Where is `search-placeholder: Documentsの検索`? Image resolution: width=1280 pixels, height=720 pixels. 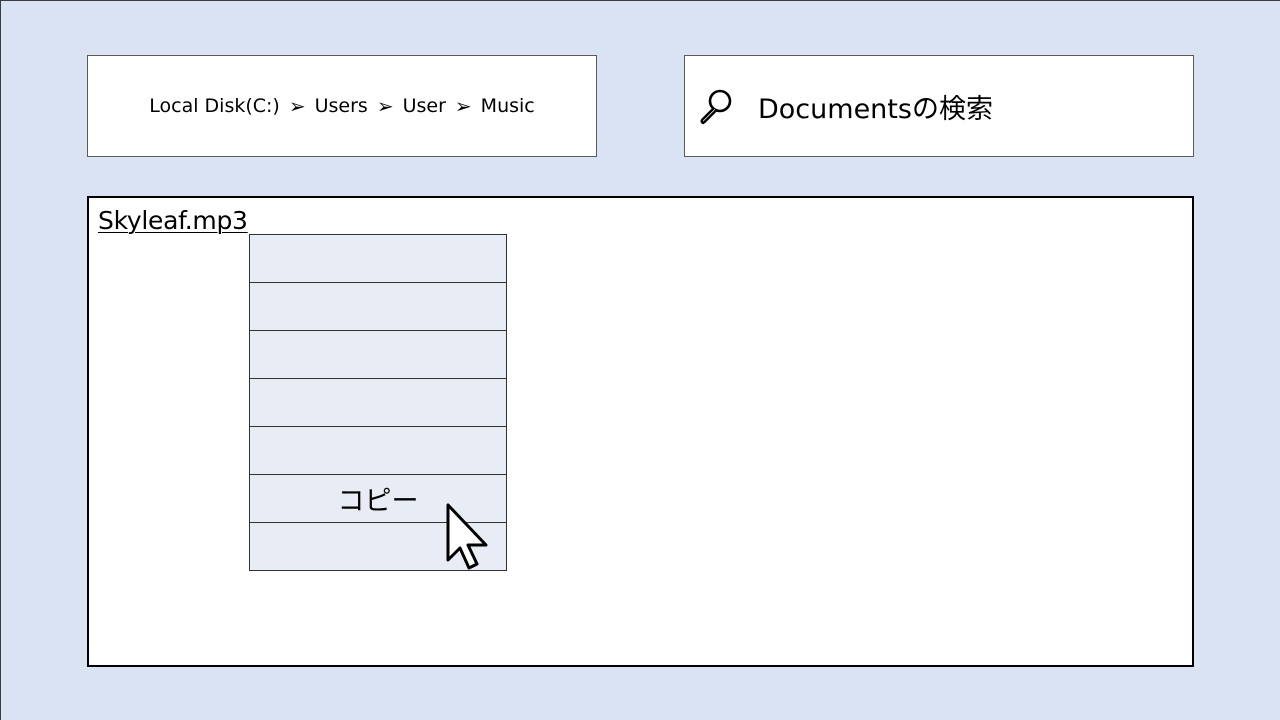 search-placeholder: Documentsの検索 is located at coordinates (875, 109).